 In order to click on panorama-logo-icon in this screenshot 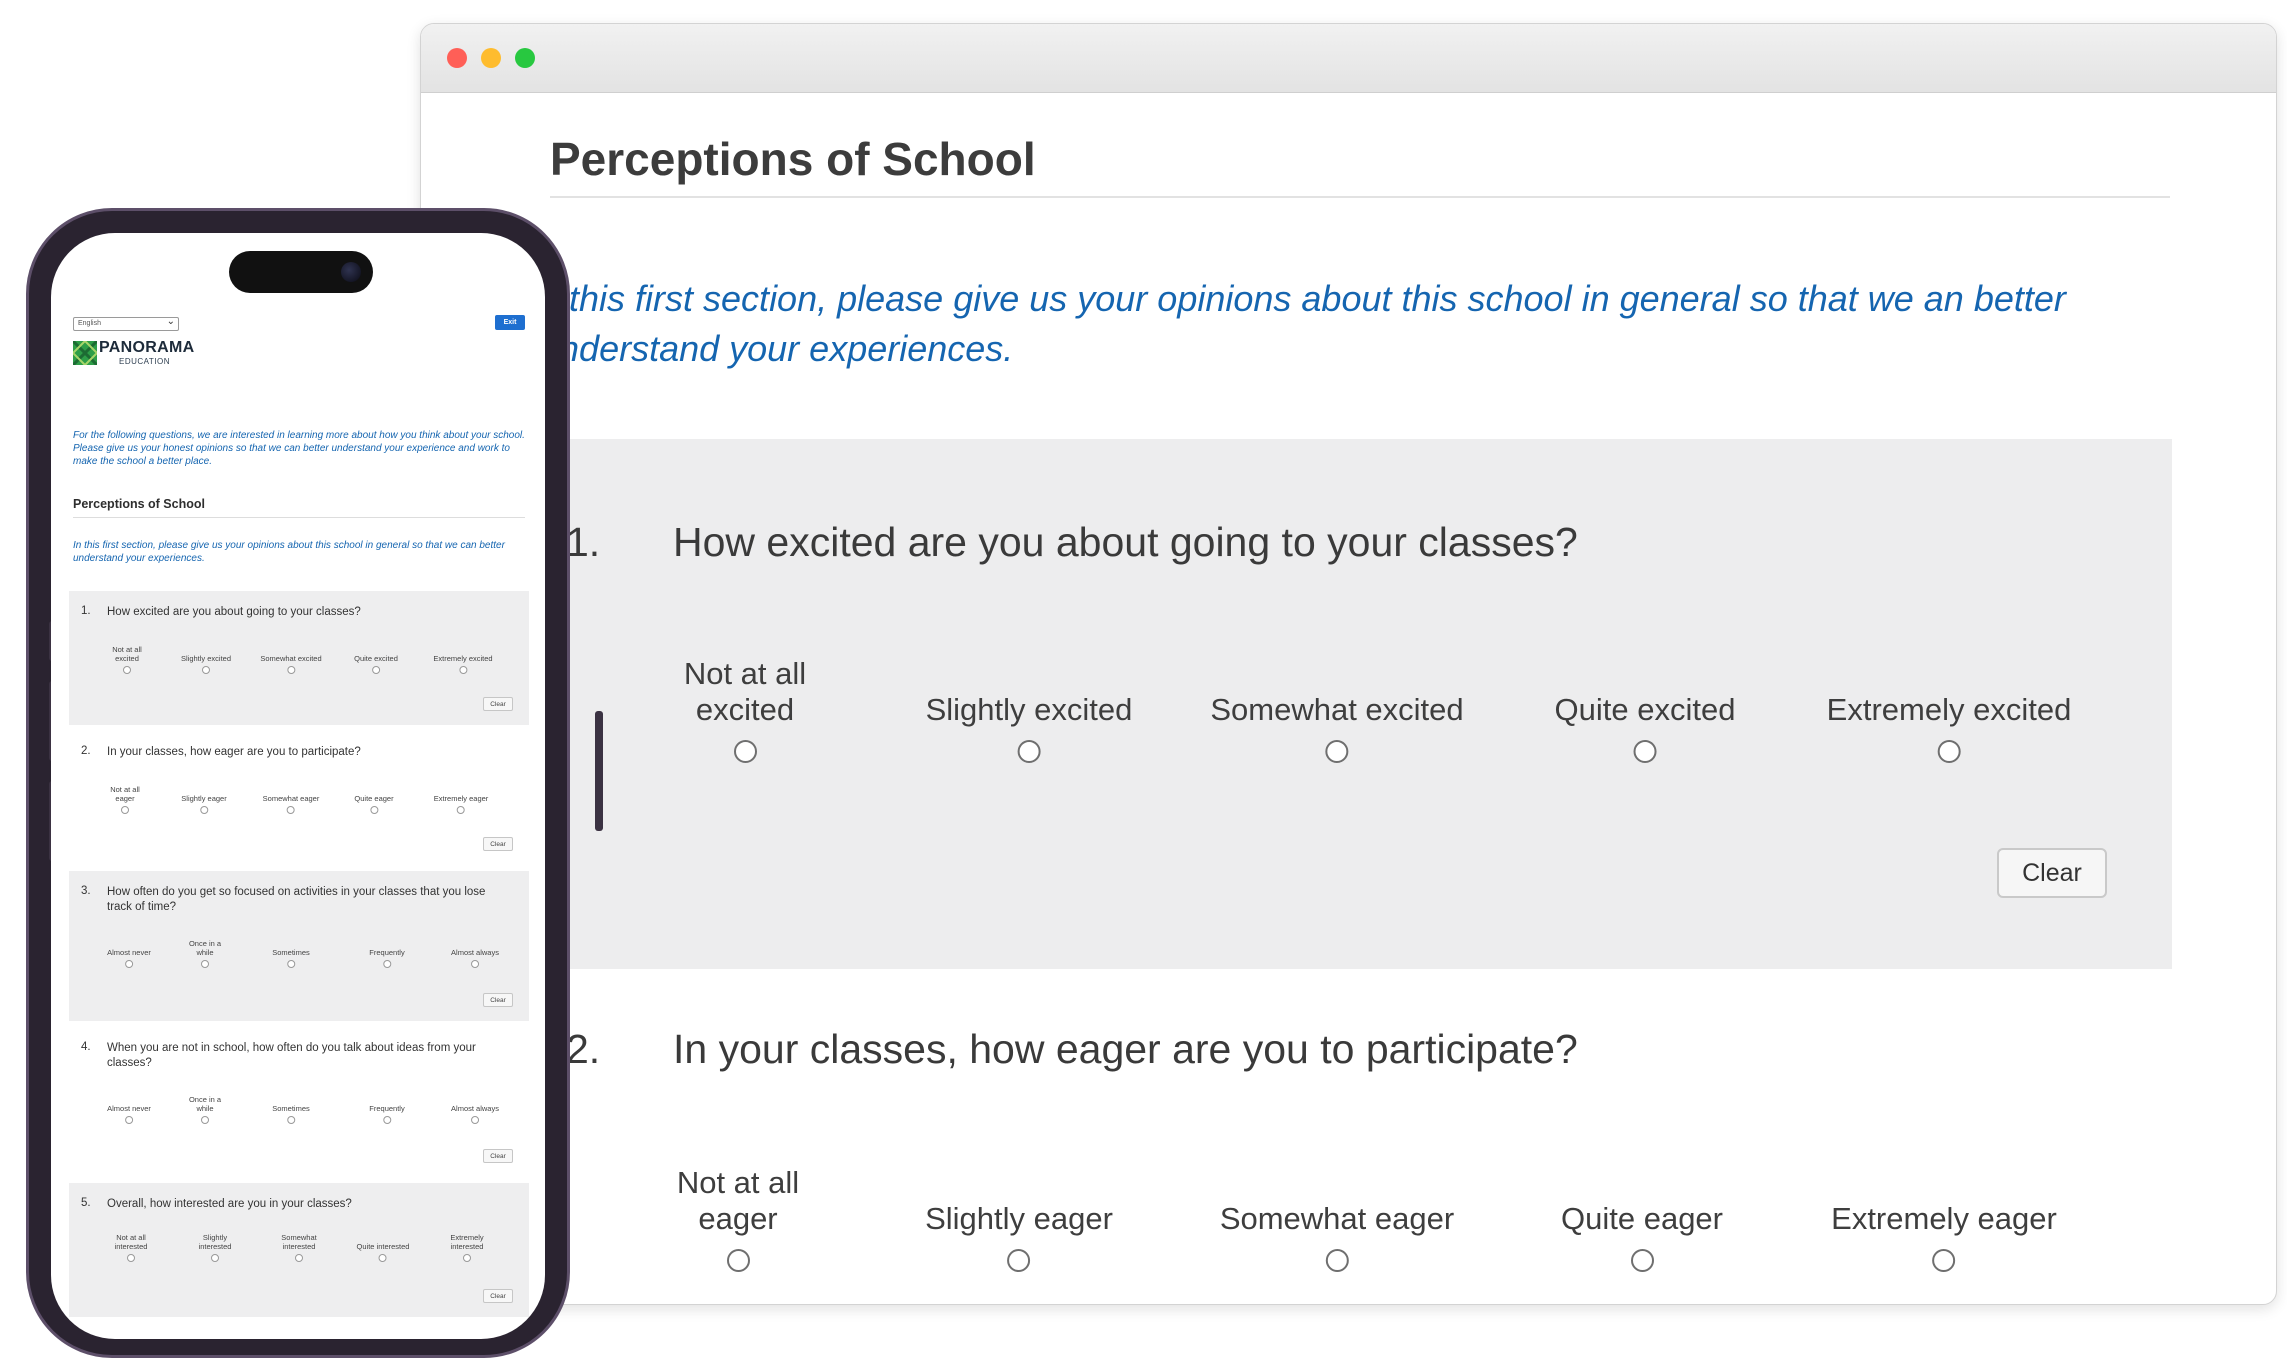, I will do `click(85, 353)`.